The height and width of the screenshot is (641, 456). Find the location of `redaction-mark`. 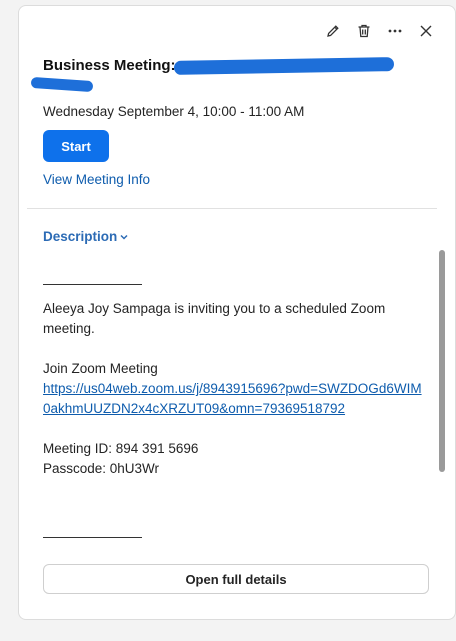

redaction-mark is located at coordinates (62, 84).